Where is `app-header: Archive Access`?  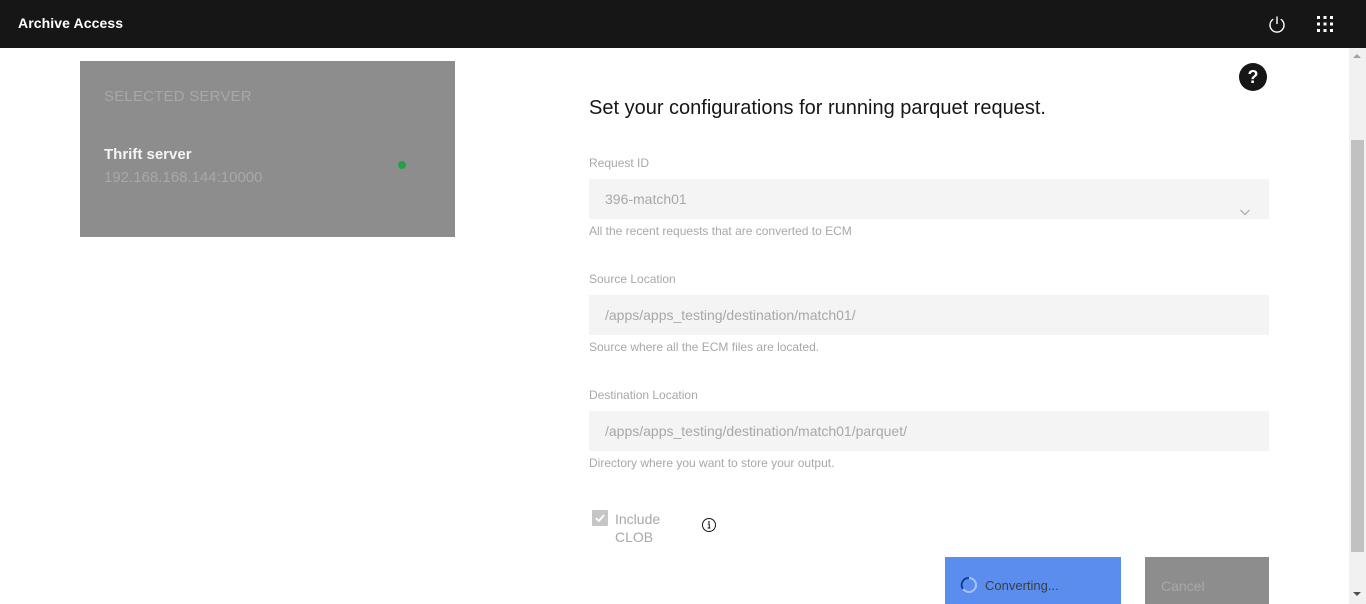 app-header: Archive Access is located at coordinates (683, 24).